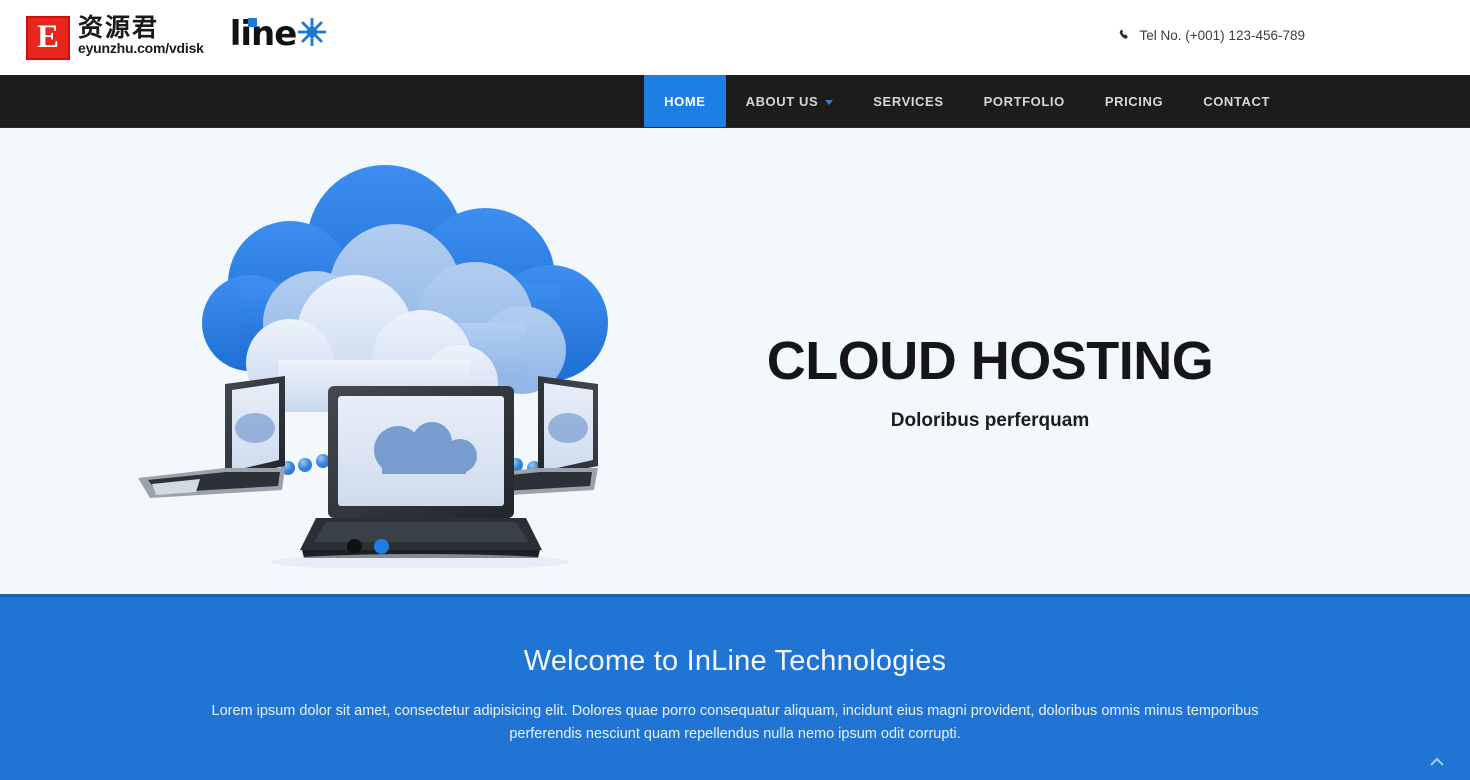 The width and height of the screenshot is (1470, 780). What do you see at coordinates (990, 361) in the screenshot?
I see `hero-title: CLOUD HOSTING` at bounding box center [990, 361].